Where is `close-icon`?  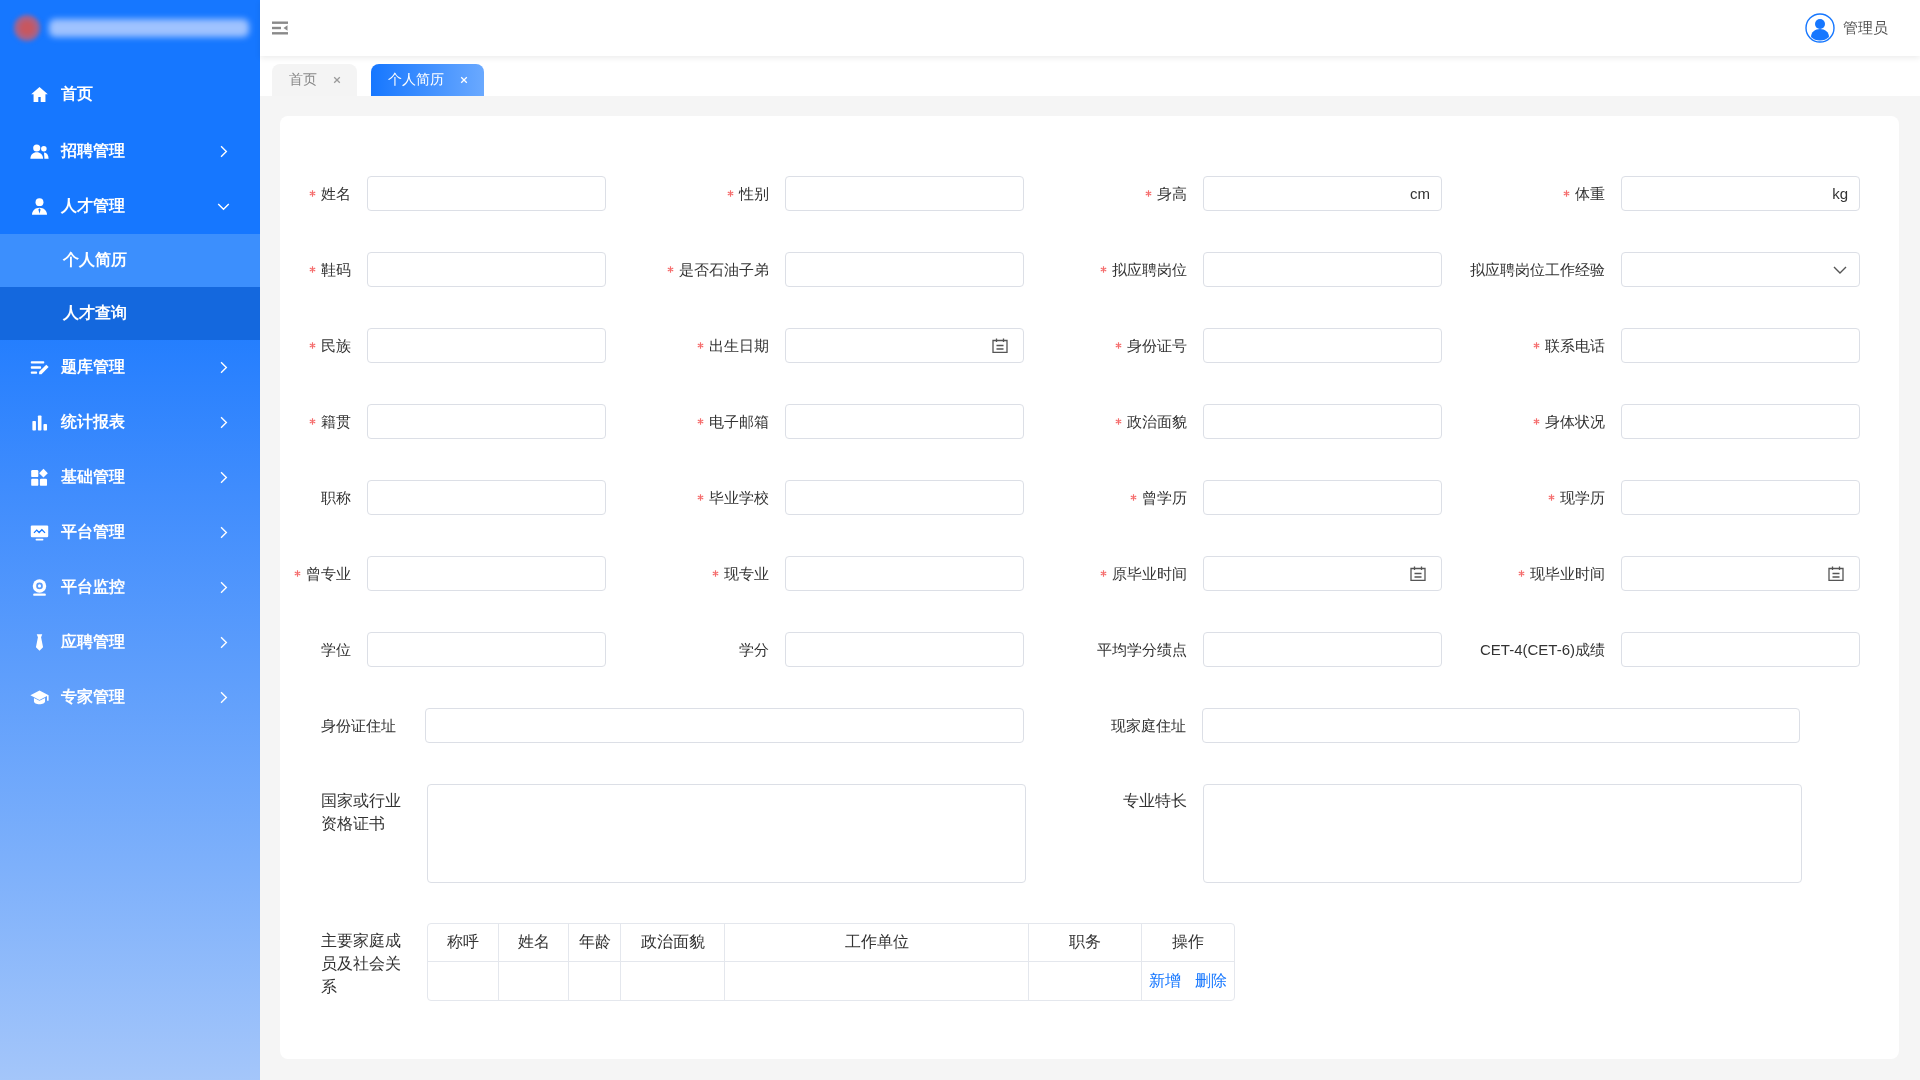
close-icon is located at coordinates (337, 80).